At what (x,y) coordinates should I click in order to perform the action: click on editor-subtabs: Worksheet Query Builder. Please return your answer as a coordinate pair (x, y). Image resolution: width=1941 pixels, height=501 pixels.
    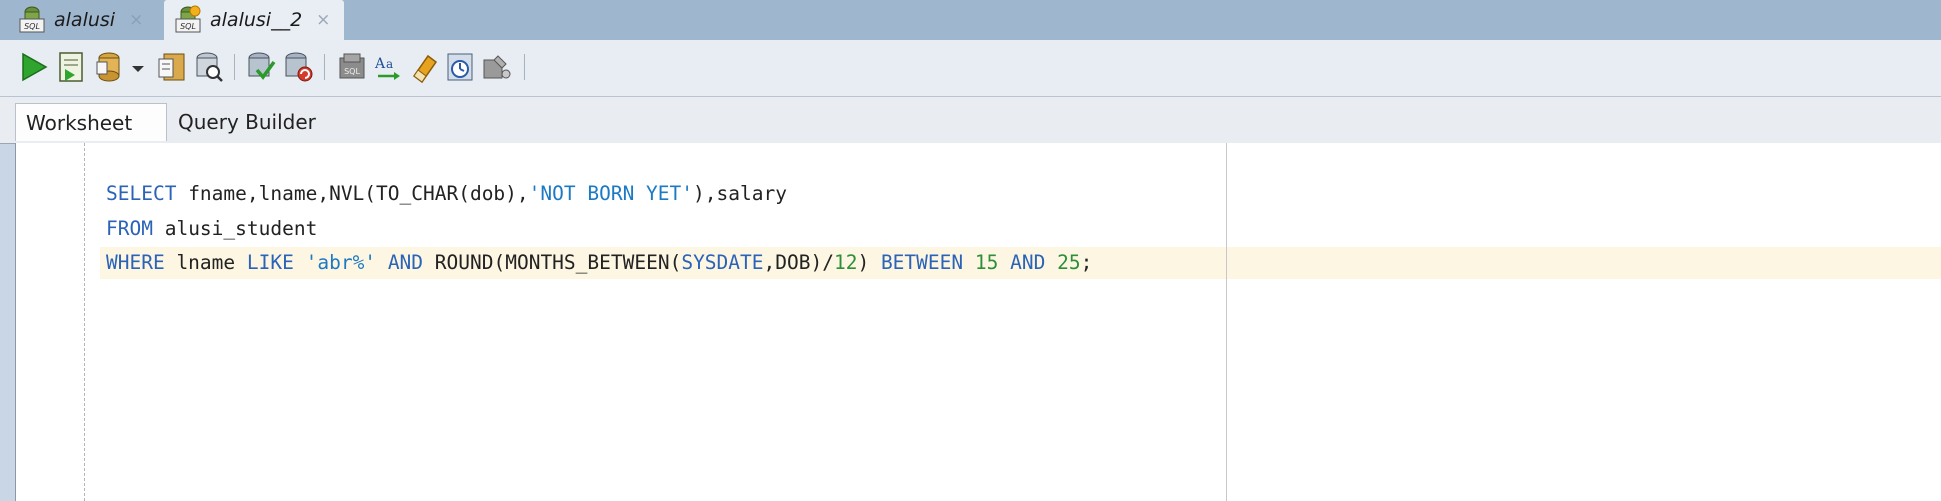
    Looking at the image, I should click on (970, 120).